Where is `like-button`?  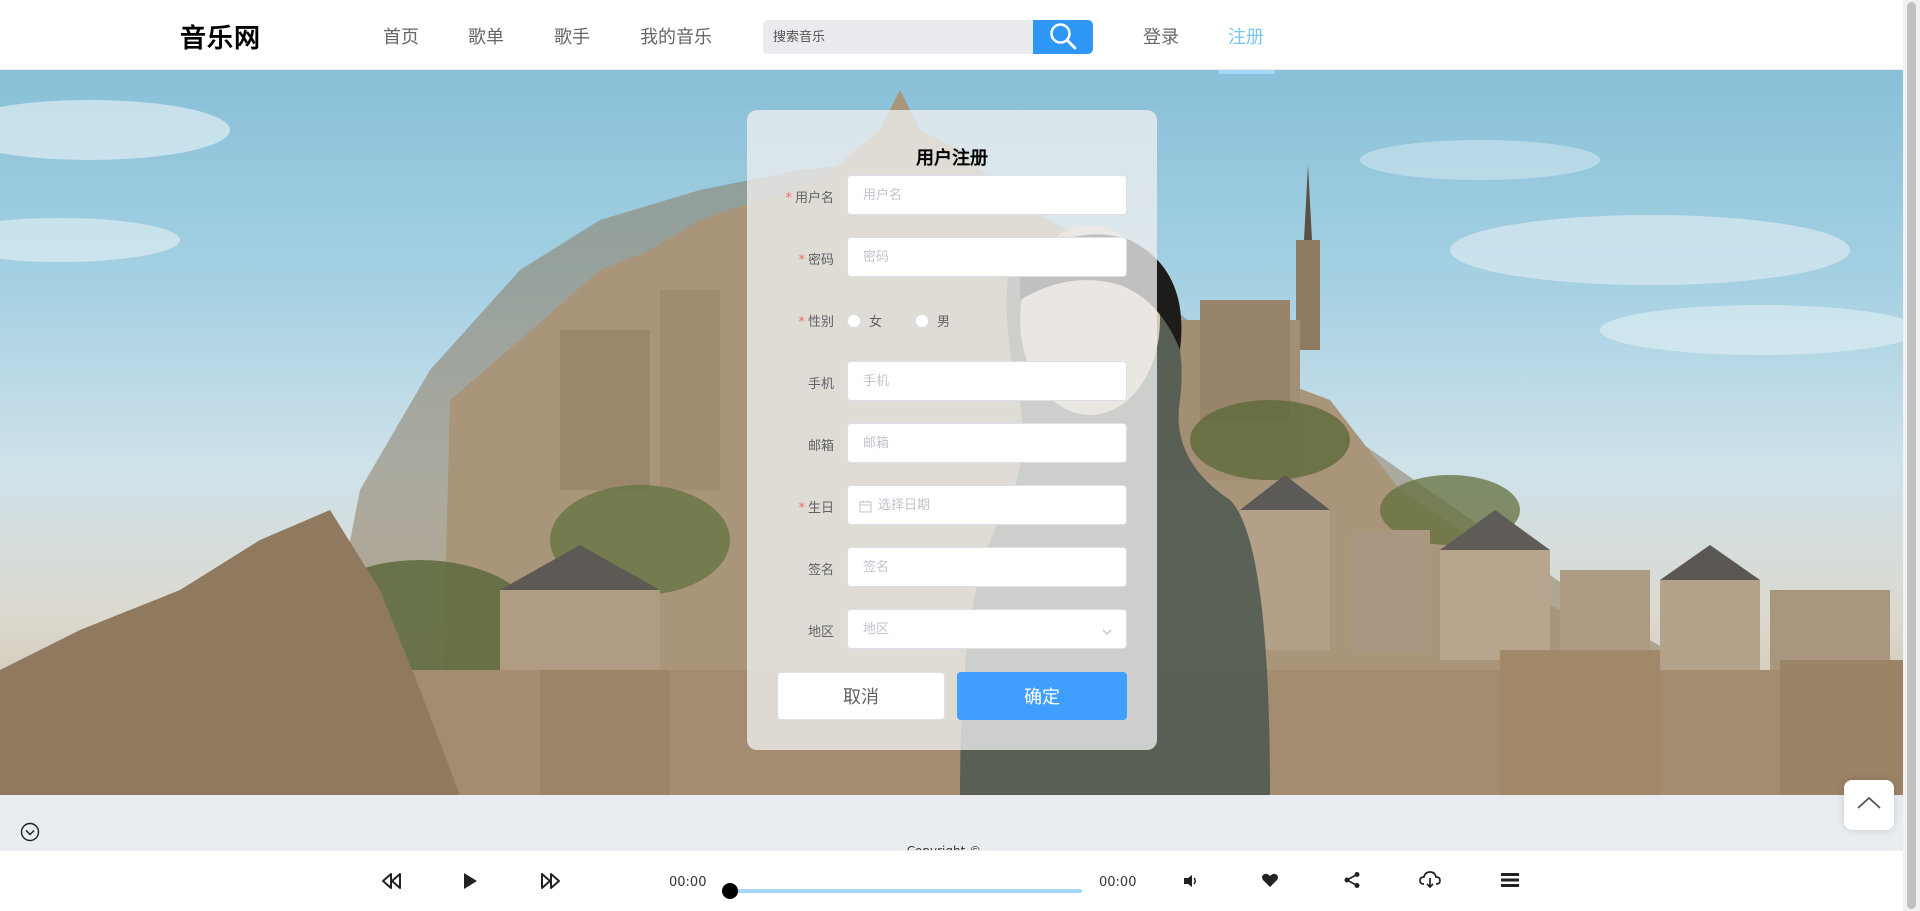
like-button is located at coordinates (1270, 882).